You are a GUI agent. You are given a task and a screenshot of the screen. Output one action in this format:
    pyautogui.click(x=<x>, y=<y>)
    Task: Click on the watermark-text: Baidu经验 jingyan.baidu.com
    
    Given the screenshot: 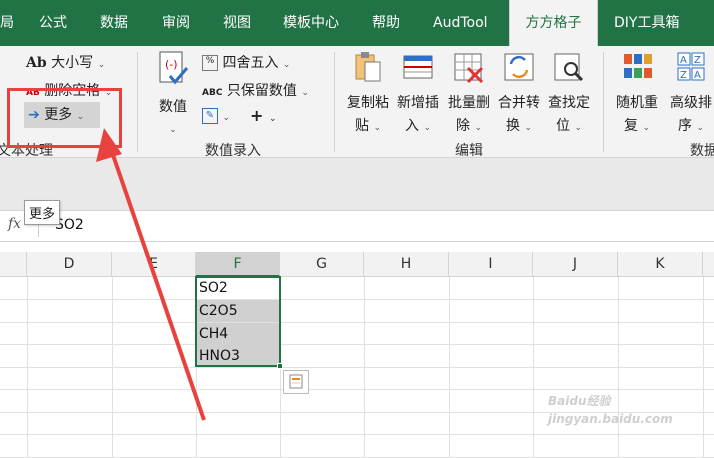 What is the action you would take?
    pyautogui.click(x=610, y=410)
    